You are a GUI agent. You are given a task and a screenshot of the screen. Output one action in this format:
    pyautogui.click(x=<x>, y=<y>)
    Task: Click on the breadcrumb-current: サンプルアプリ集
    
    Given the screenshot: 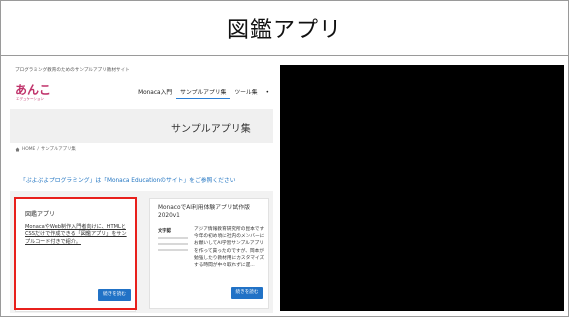 What is the action you would take?
    pyautogui.click(x=58, y=149)
    